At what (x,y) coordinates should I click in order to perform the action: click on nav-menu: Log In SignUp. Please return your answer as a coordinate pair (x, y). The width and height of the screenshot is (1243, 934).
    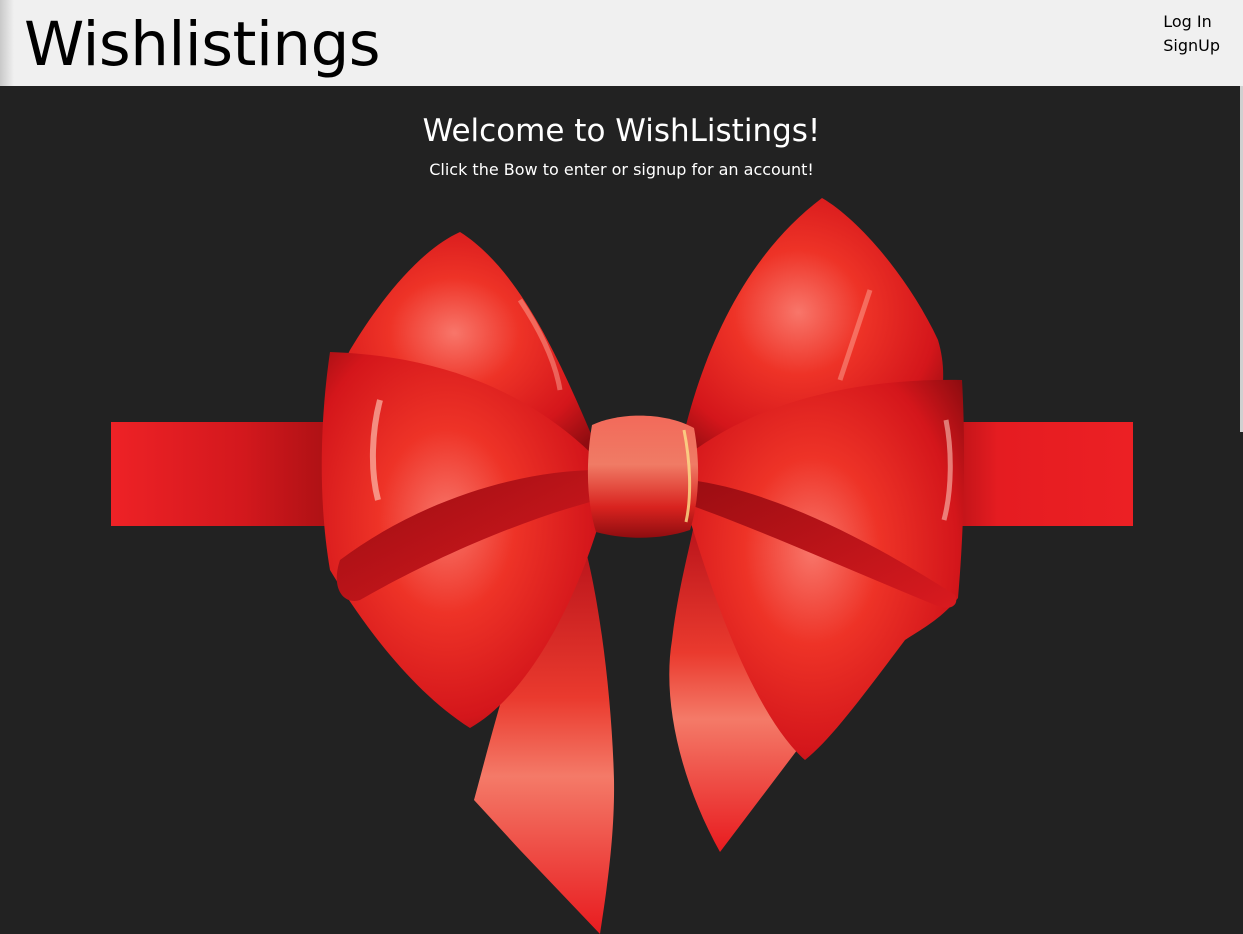
    Looking at the image, I should click on (1191, 34).